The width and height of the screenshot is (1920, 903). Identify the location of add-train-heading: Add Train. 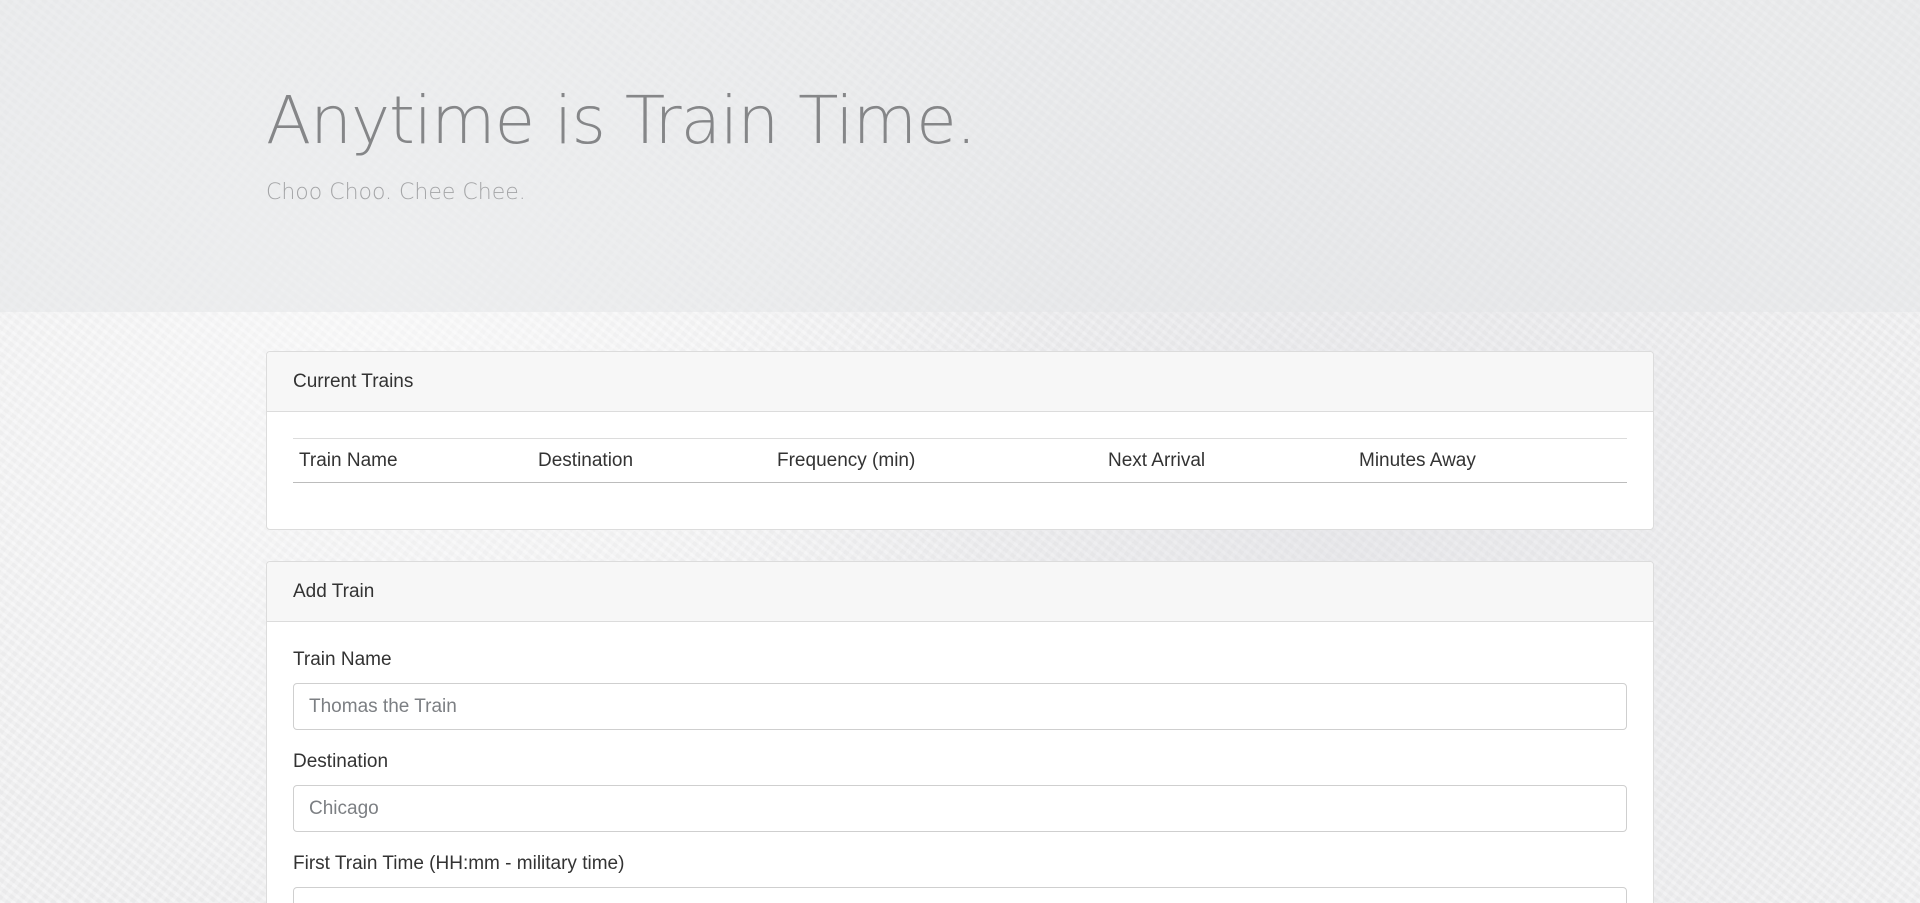
(960, 592).